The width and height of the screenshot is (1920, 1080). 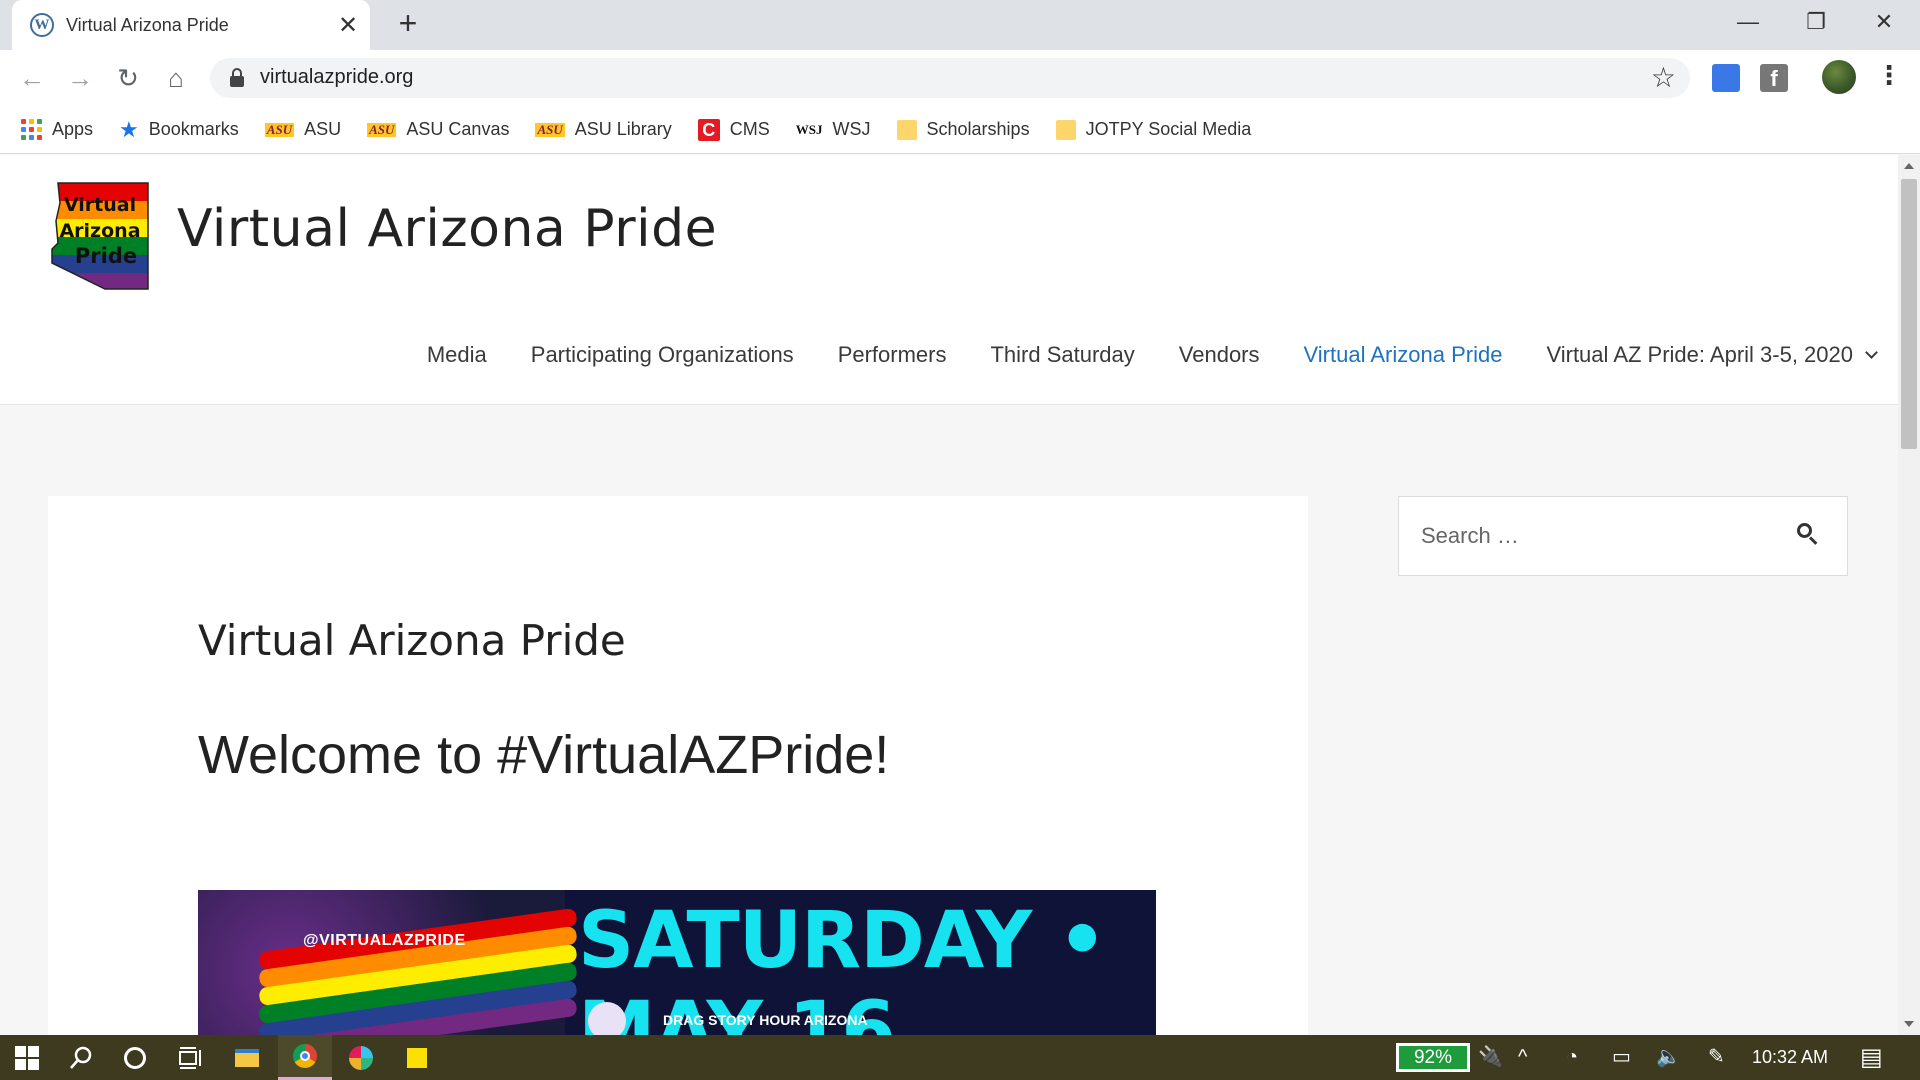 What do you see at coordinates (1168, 129) in the screenshot?
I see `bookmark-label: JOTPY Social Media` at bounding box center [1168, 129].